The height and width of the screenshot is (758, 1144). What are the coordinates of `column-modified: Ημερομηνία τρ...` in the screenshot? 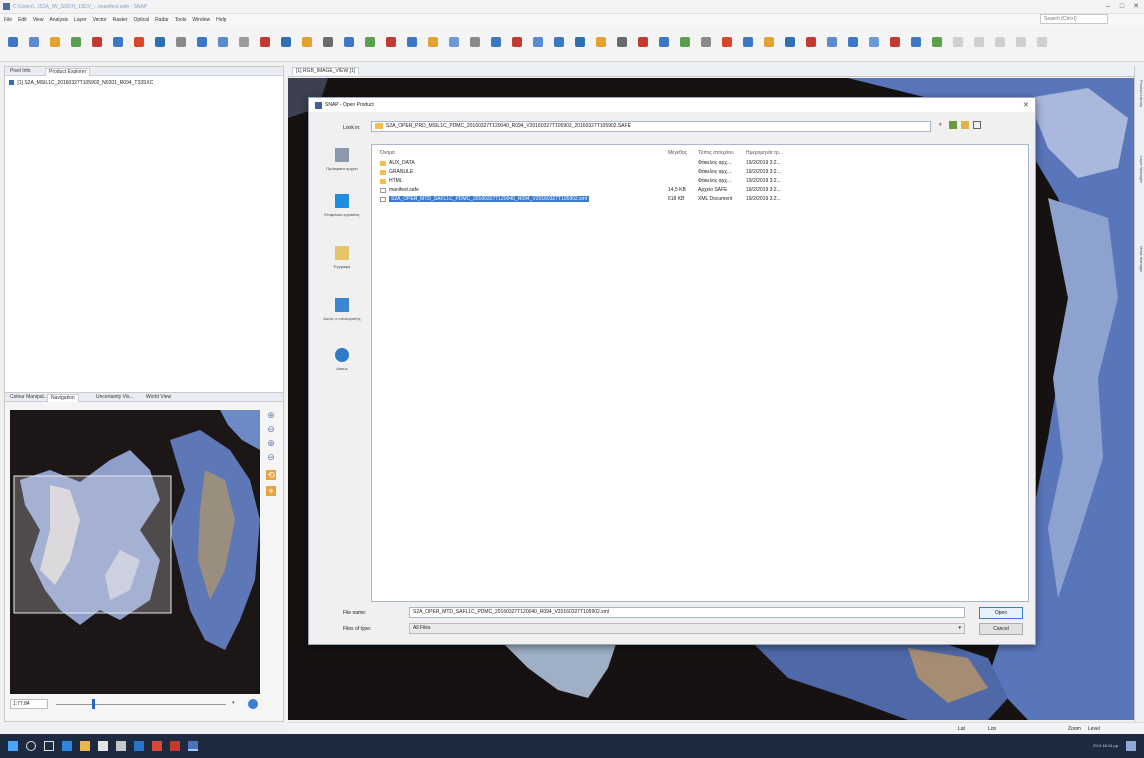 It's located at (764, 153).